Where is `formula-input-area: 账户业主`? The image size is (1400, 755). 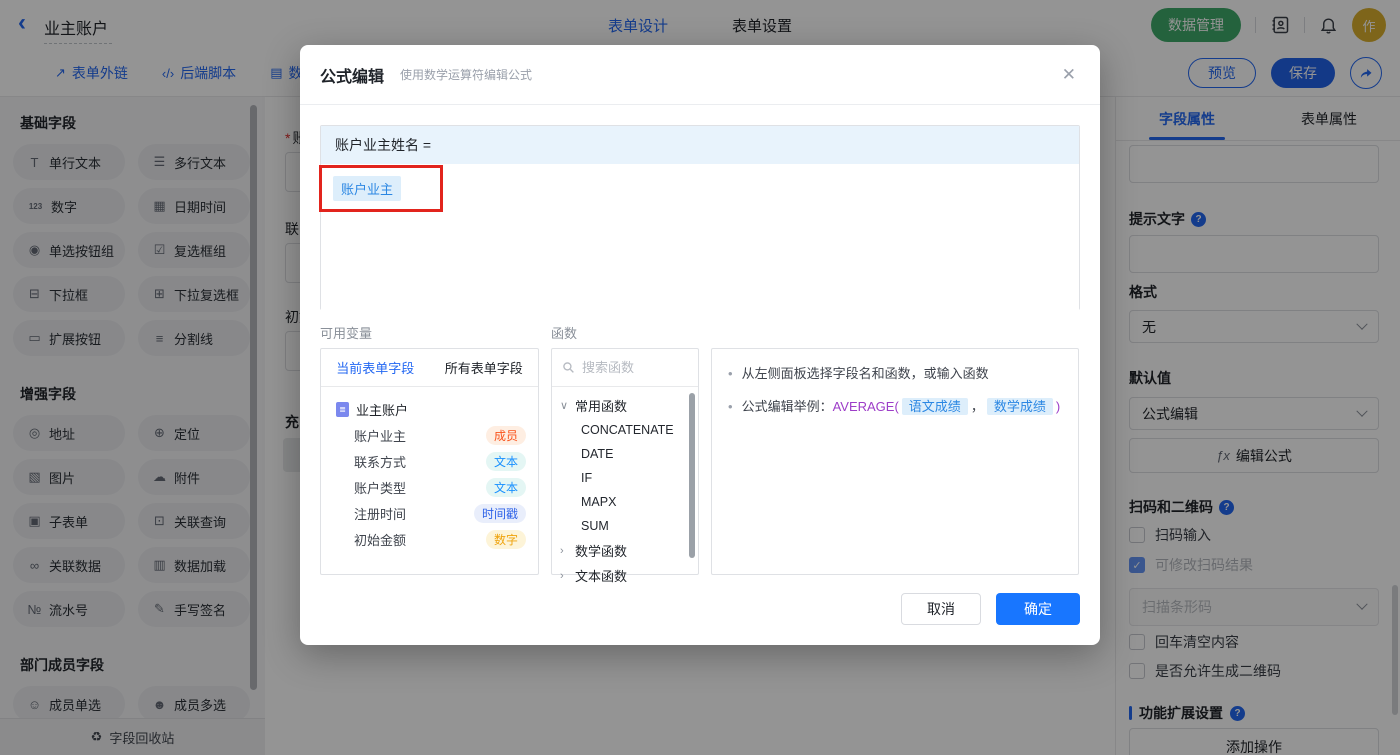 formula-input-area: 账户业主 is located at coordinates (700, 237).